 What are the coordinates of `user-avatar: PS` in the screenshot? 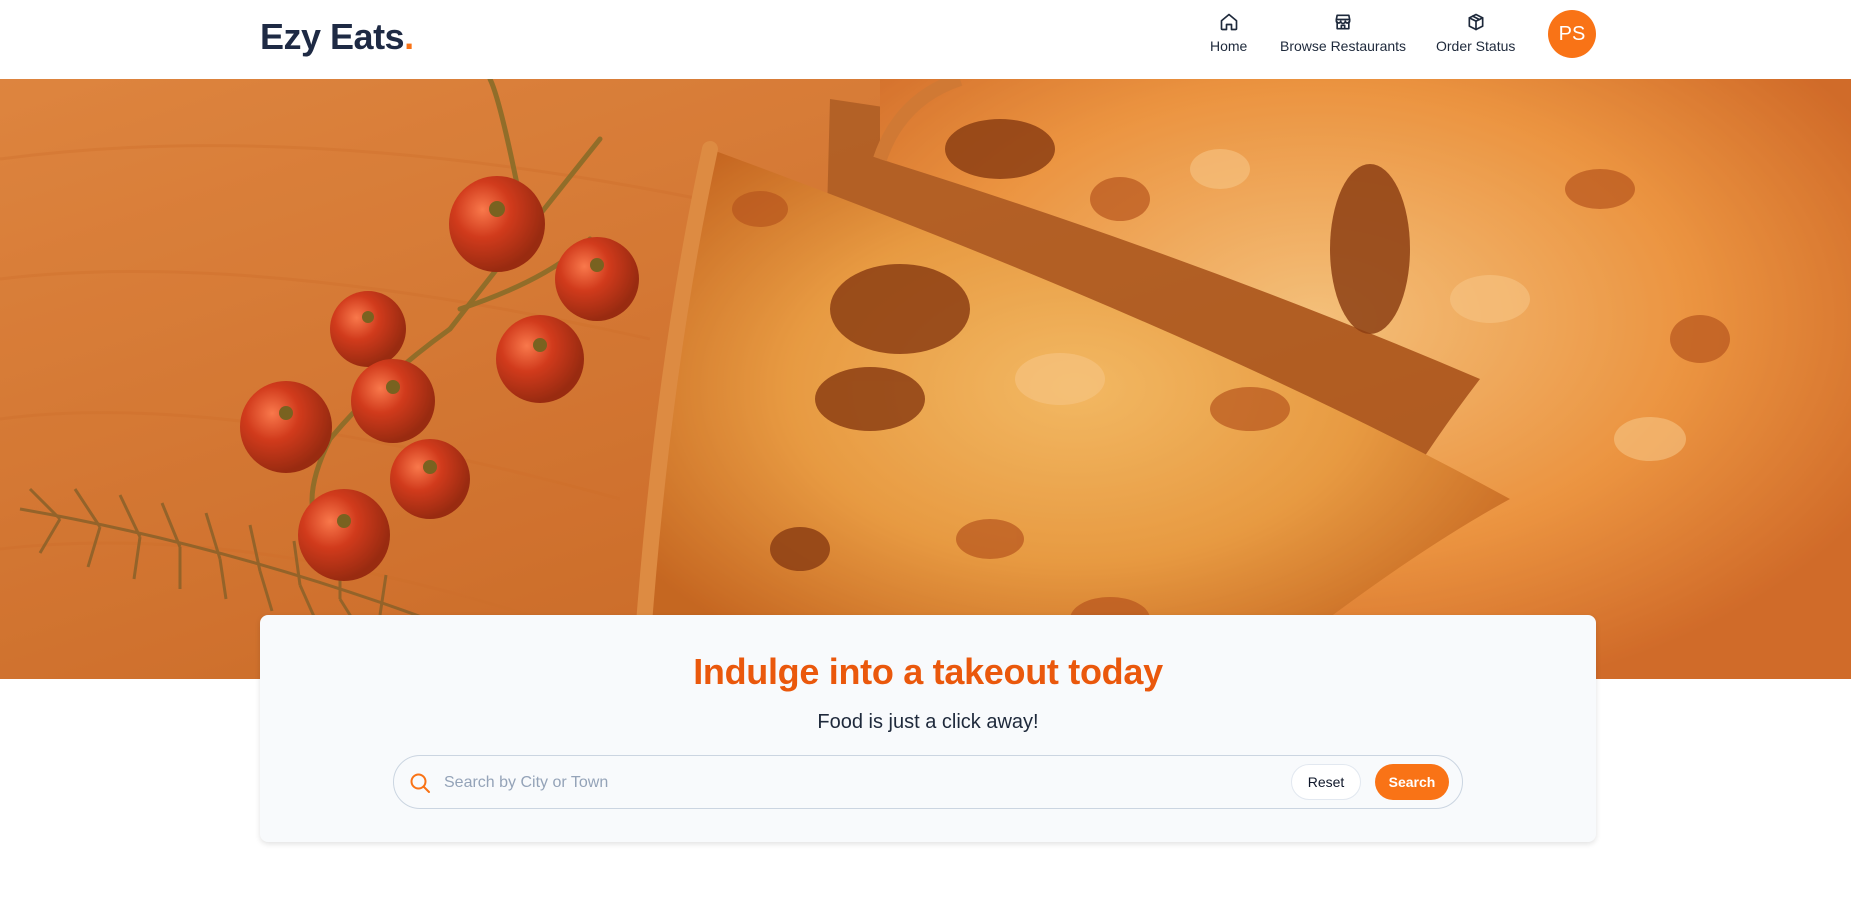 It's located at (1572, 34).